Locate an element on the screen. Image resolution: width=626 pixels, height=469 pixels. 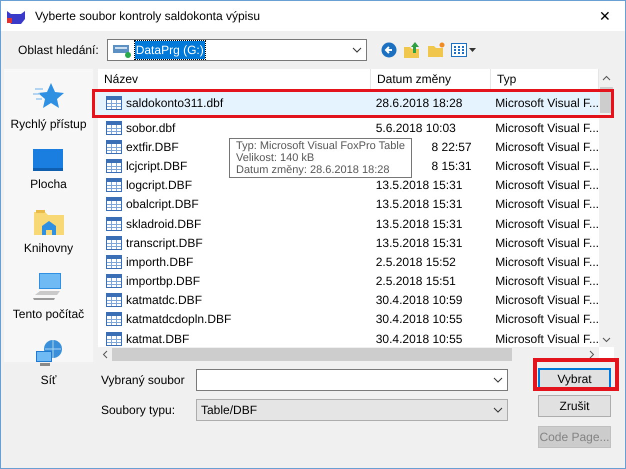
look-in-value: DataPrg (G:) is located at coordinates (169, 50).